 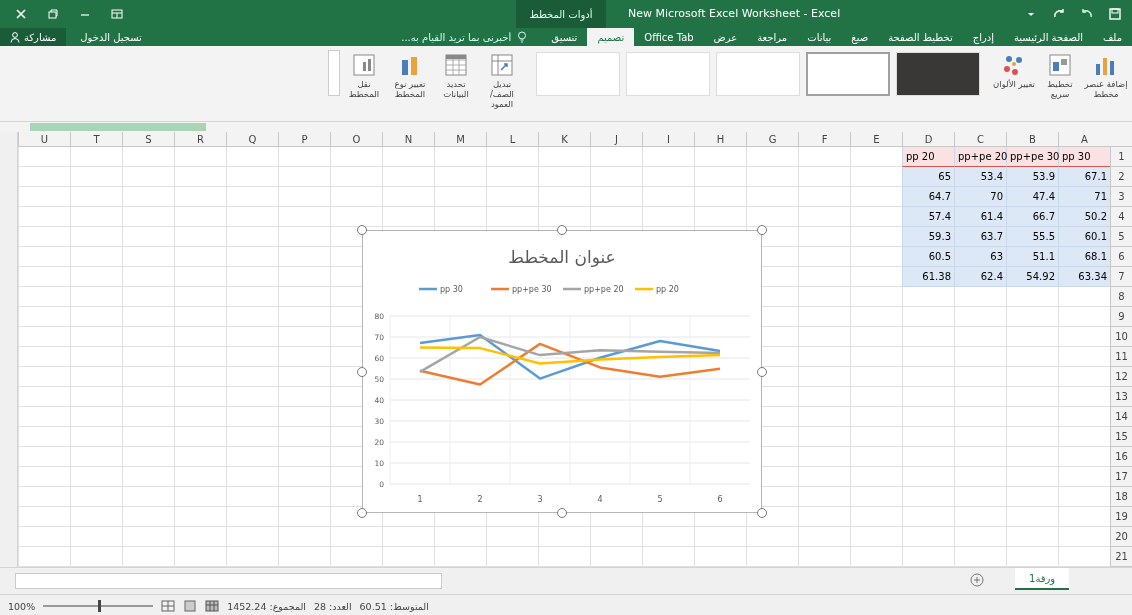 I want to click on table-cell: 60.1, so click(x=1084, y=237).